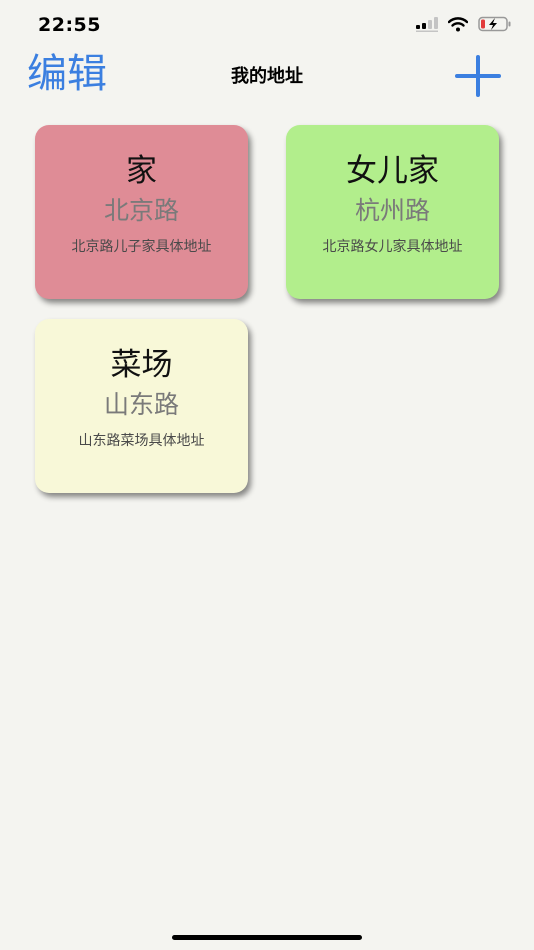 This screenshot has width=534, height=950. Describe the element at coordinates (267, 26) in the screenshot. I see `status-bar: 22:55` at that location.